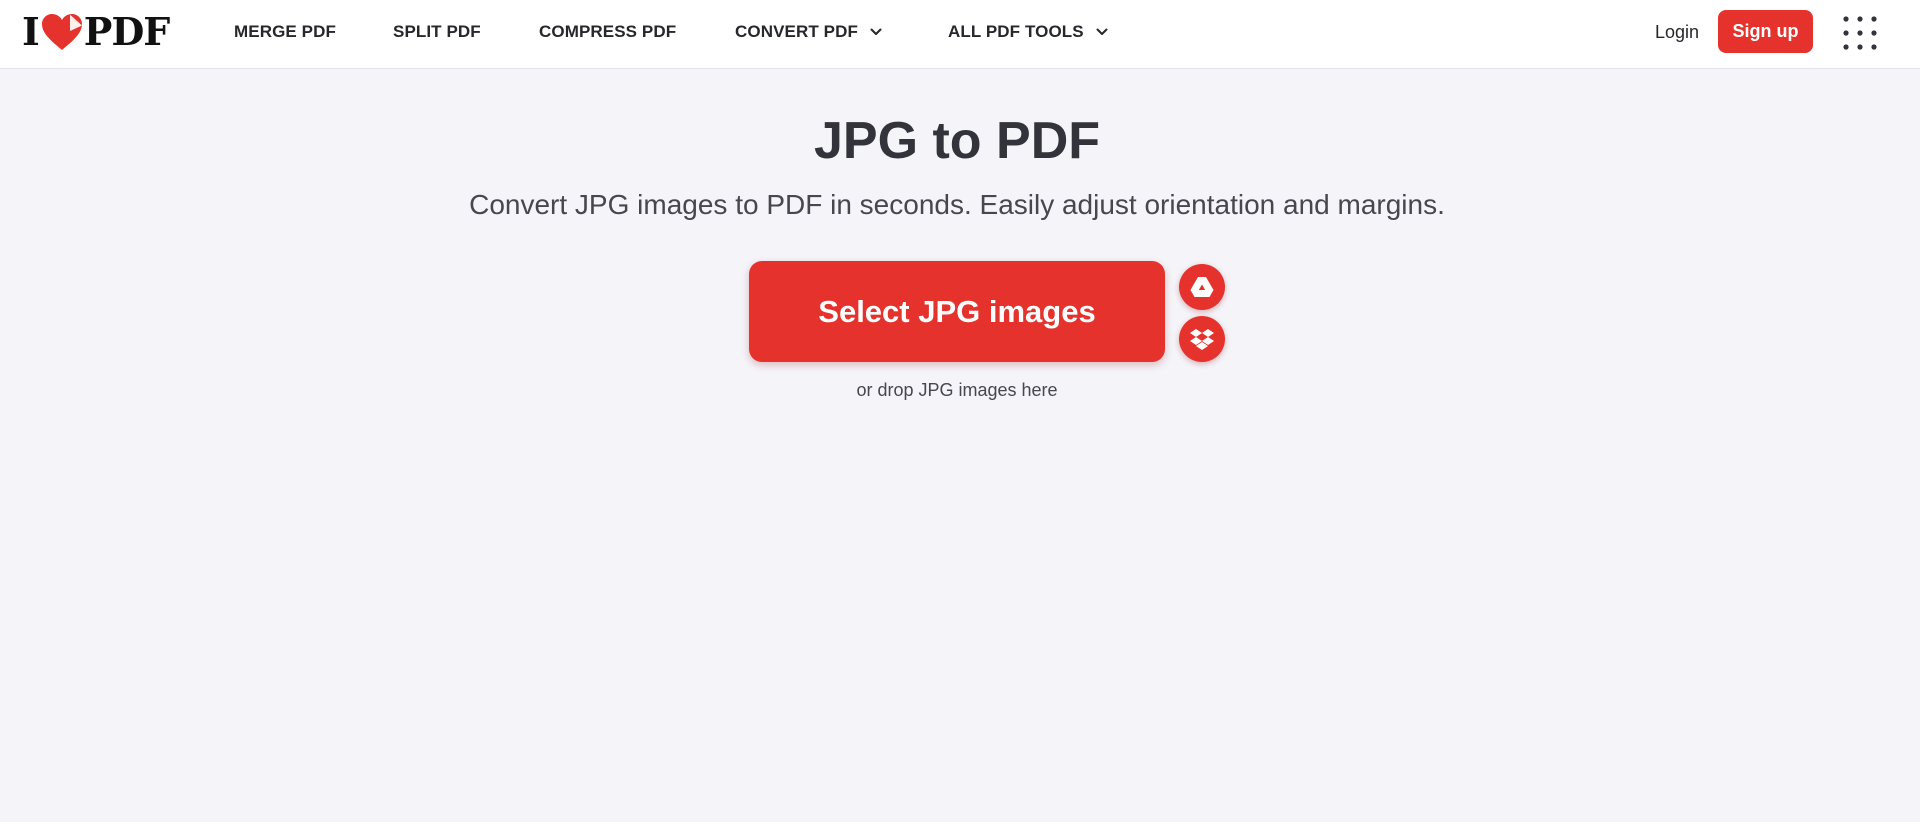 The image size is (1920, 822). I want to click on ilovepdf-logo: I PDF, so click(96, 31).